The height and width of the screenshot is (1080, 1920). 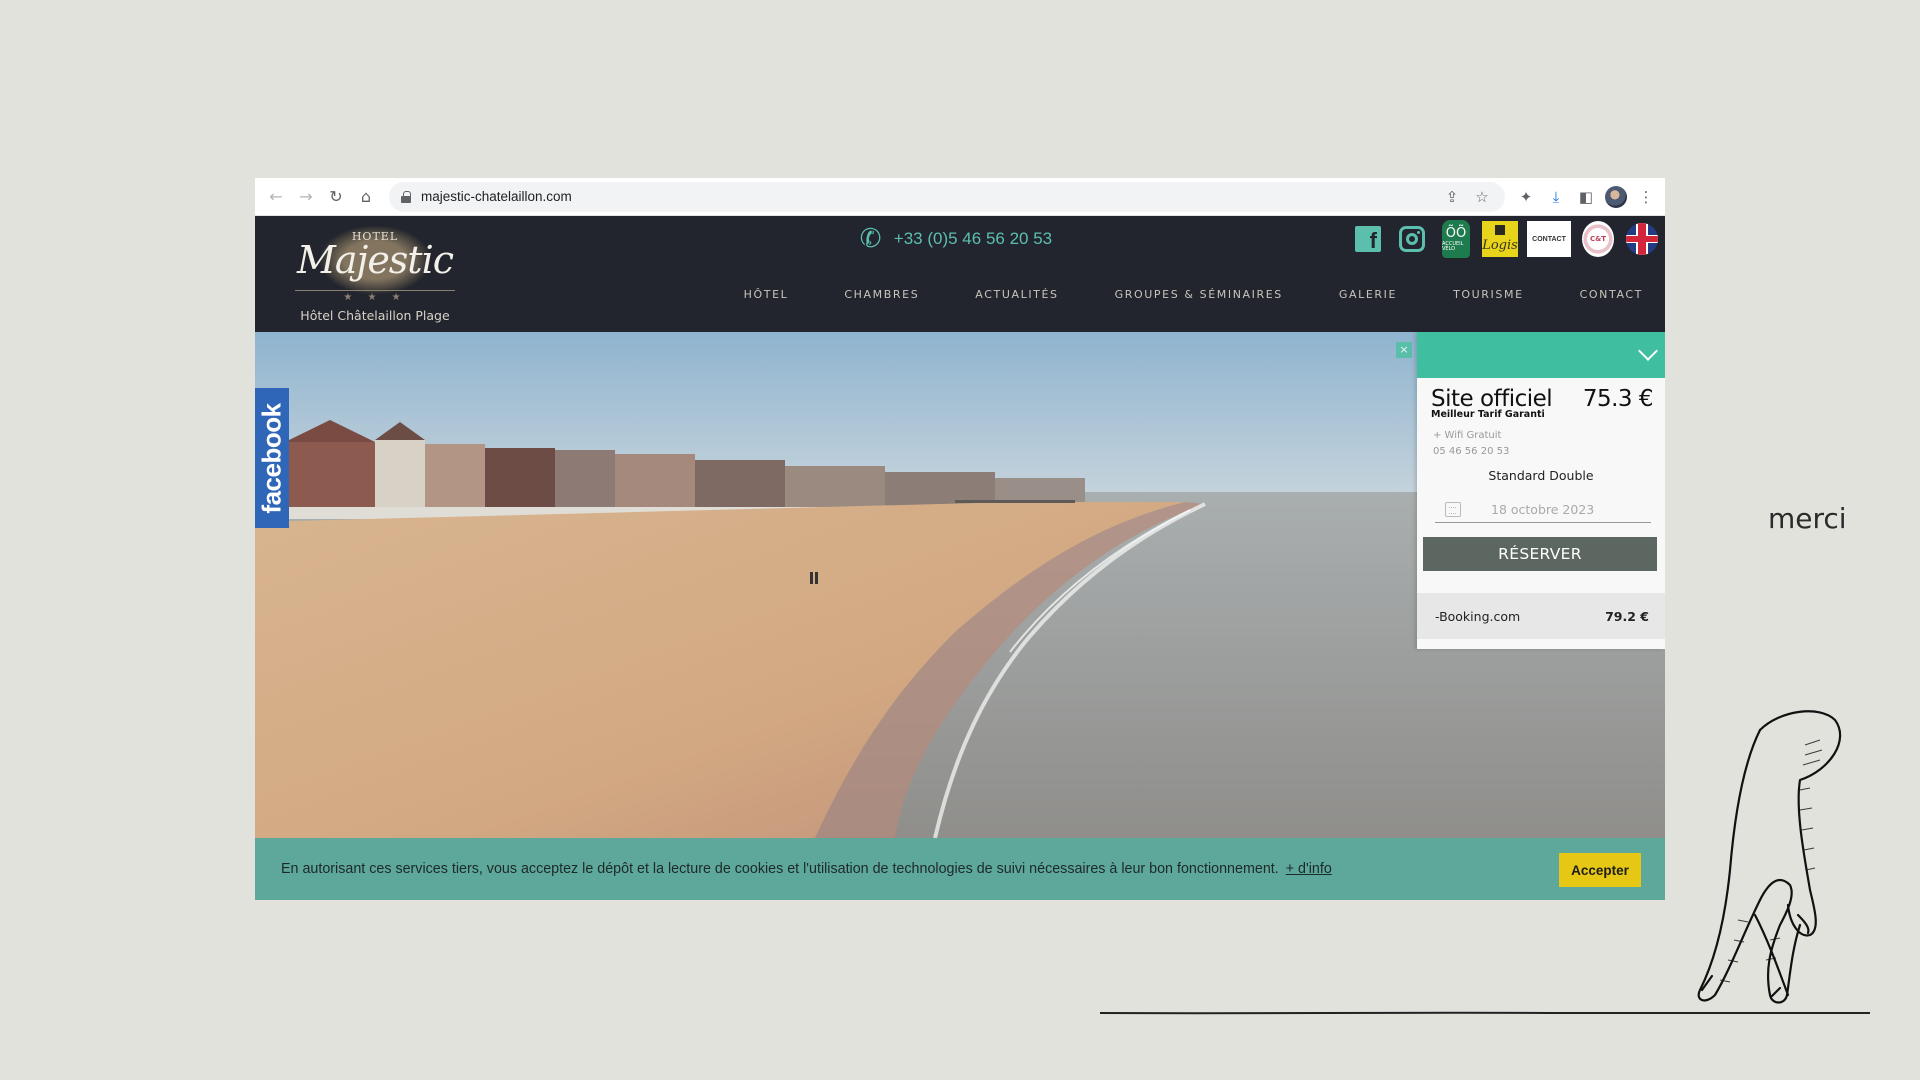 What do you see at coordinates (1807, 518) in the screenshot?
I see `slide-caption: merci` at bounding box center [1807, 518].